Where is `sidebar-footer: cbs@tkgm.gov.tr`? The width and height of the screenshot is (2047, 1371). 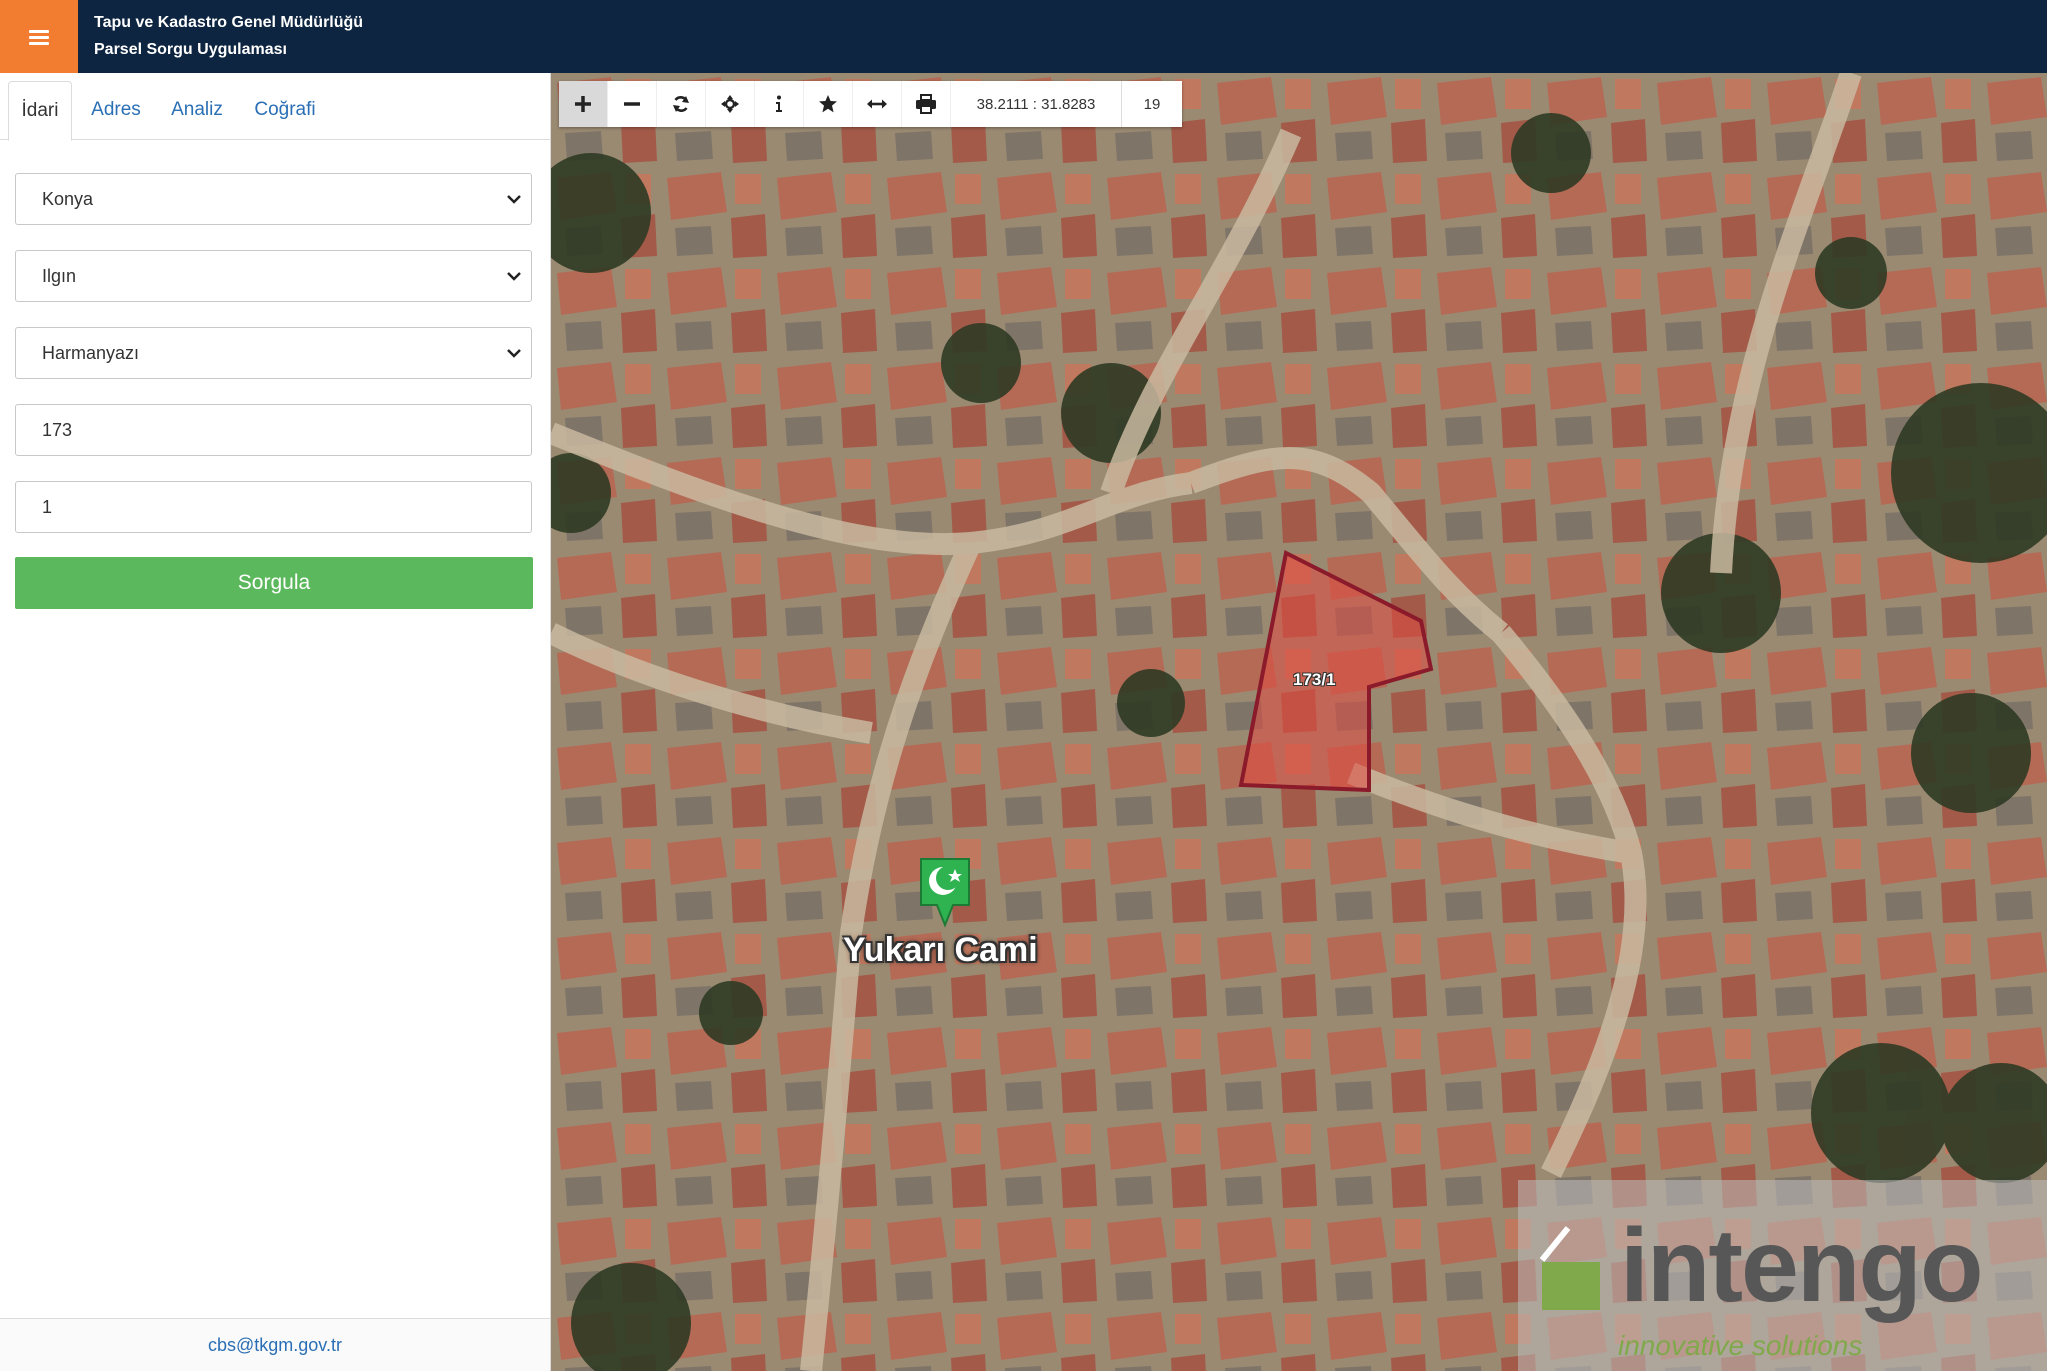
sidebar-footer: cbs@tkgm.gov.tr is located at coordinates (275, 1344).